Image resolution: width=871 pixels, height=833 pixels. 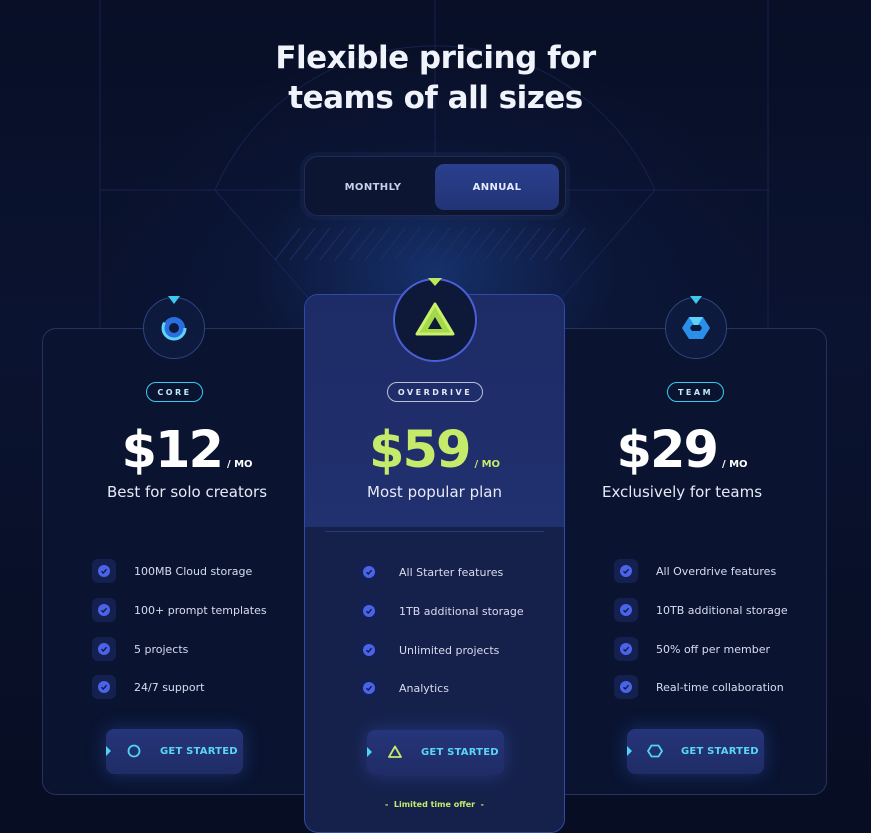 What do you see at coordinates (435, 78) in the screenshot?
I see `page-title: Flexible pricing for teams of all sizes` at bounding box center [435, 78].